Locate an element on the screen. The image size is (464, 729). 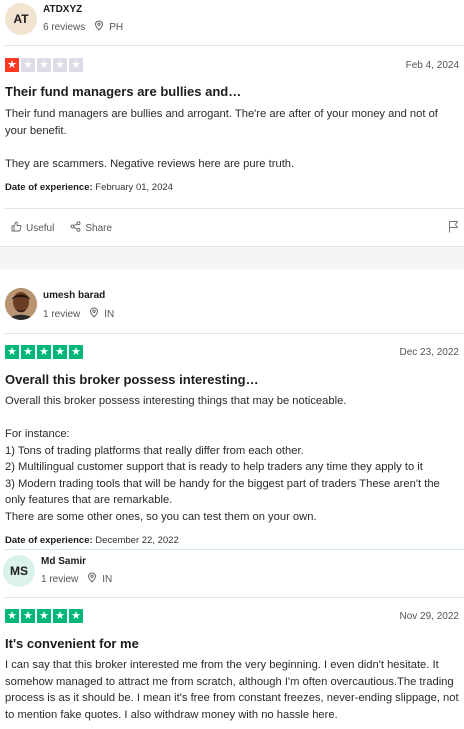
share-icon is located at coordinates (75, 228).